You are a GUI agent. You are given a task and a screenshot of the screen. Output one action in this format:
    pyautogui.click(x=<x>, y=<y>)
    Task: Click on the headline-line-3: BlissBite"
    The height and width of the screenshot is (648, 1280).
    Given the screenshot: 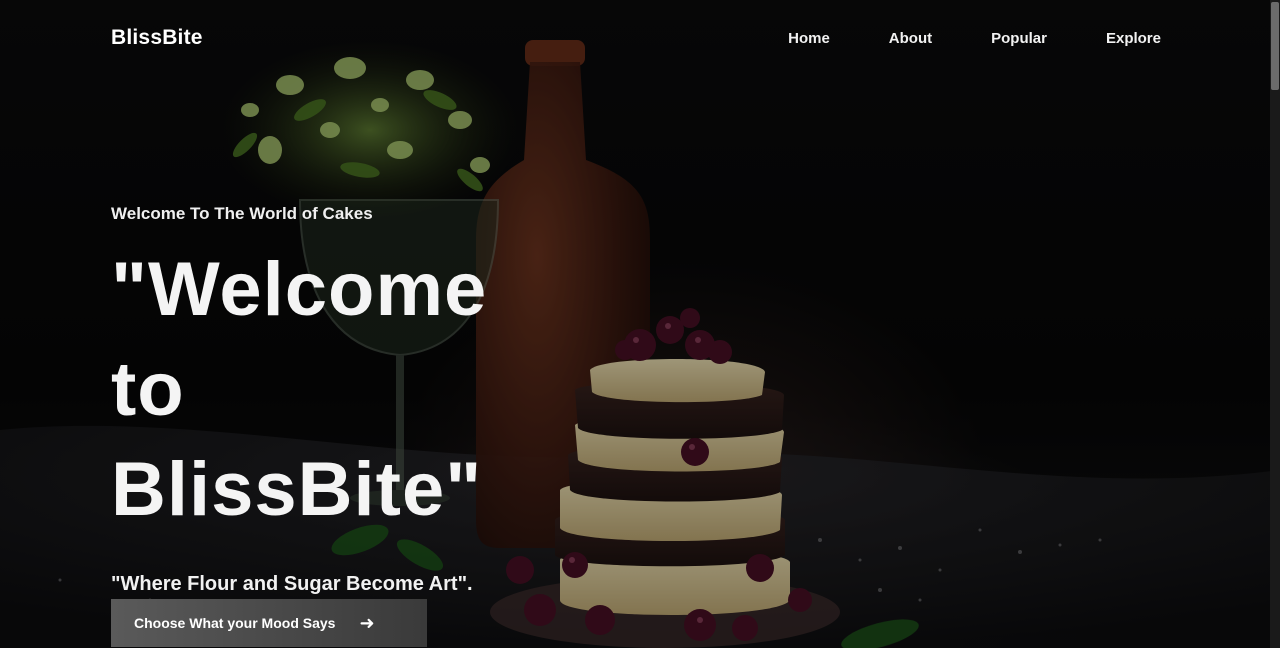 What is the action you would take?
    pyautogui.click(x=297, y=489)
    